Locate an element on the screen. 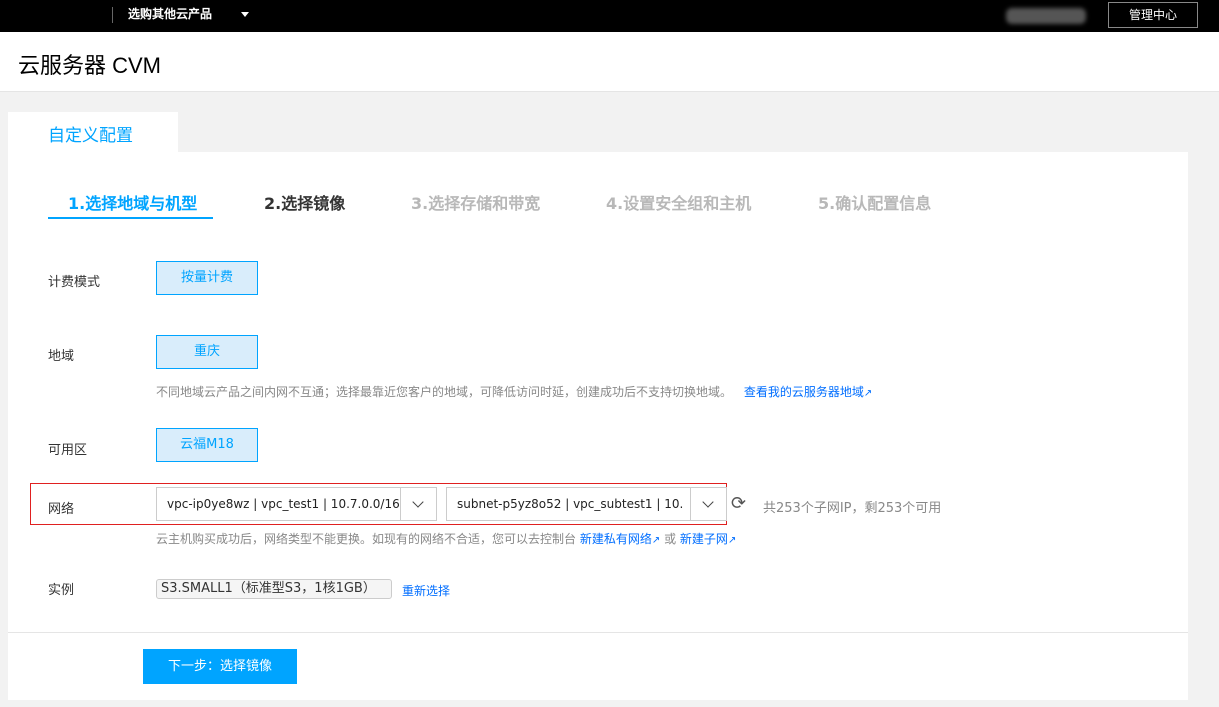 The image size is (1219, 707). subnet-ip-info: 共253个子网IP，剩253个可用 is located at coordinates (852, 508).